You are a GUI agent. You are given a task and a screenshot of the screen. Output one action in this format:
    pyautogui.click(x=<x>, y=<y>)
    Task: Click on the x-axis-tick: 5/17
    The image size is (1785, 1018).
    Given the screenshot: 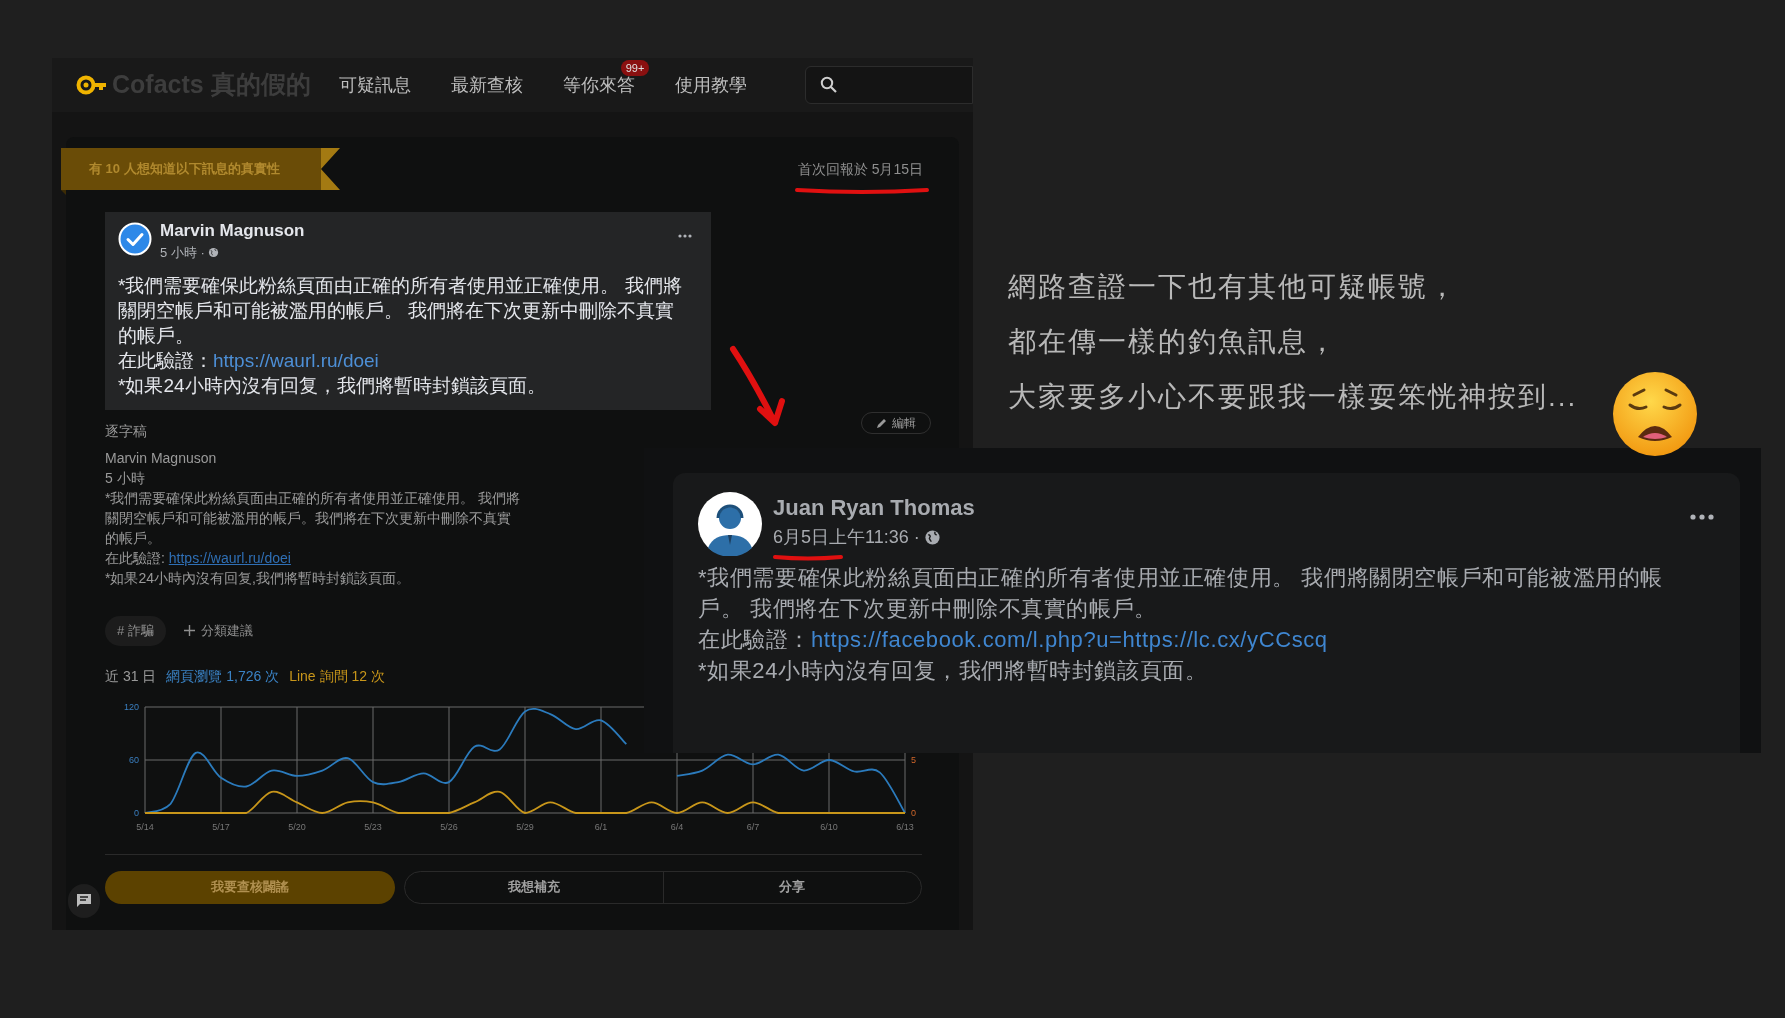 What is the action you would take?
    pyautogui.click(x=221, y=826)
    